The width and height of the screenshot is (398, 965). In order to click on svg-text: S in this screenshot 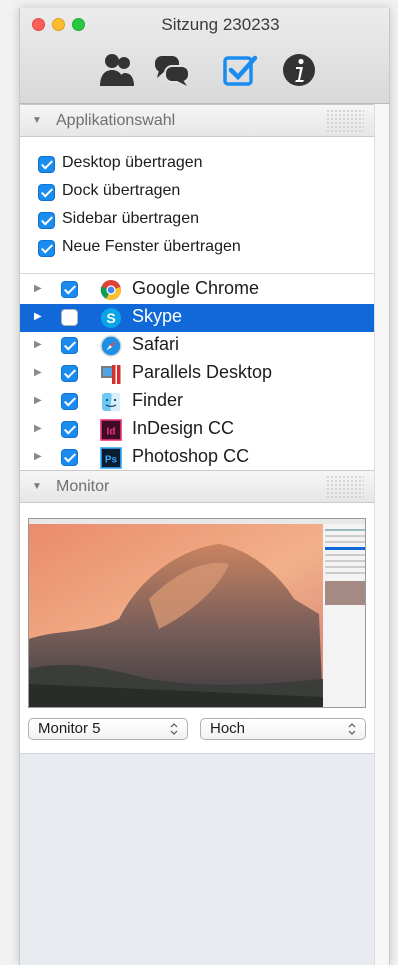, I will do `click(110, 318)`.